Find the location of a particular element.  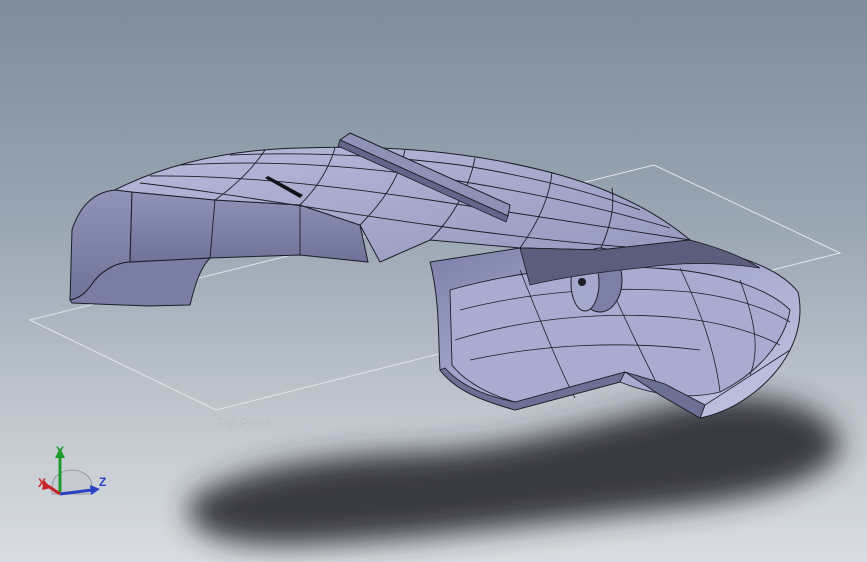

axis-x-label: X is located at coordinates (42, 483).